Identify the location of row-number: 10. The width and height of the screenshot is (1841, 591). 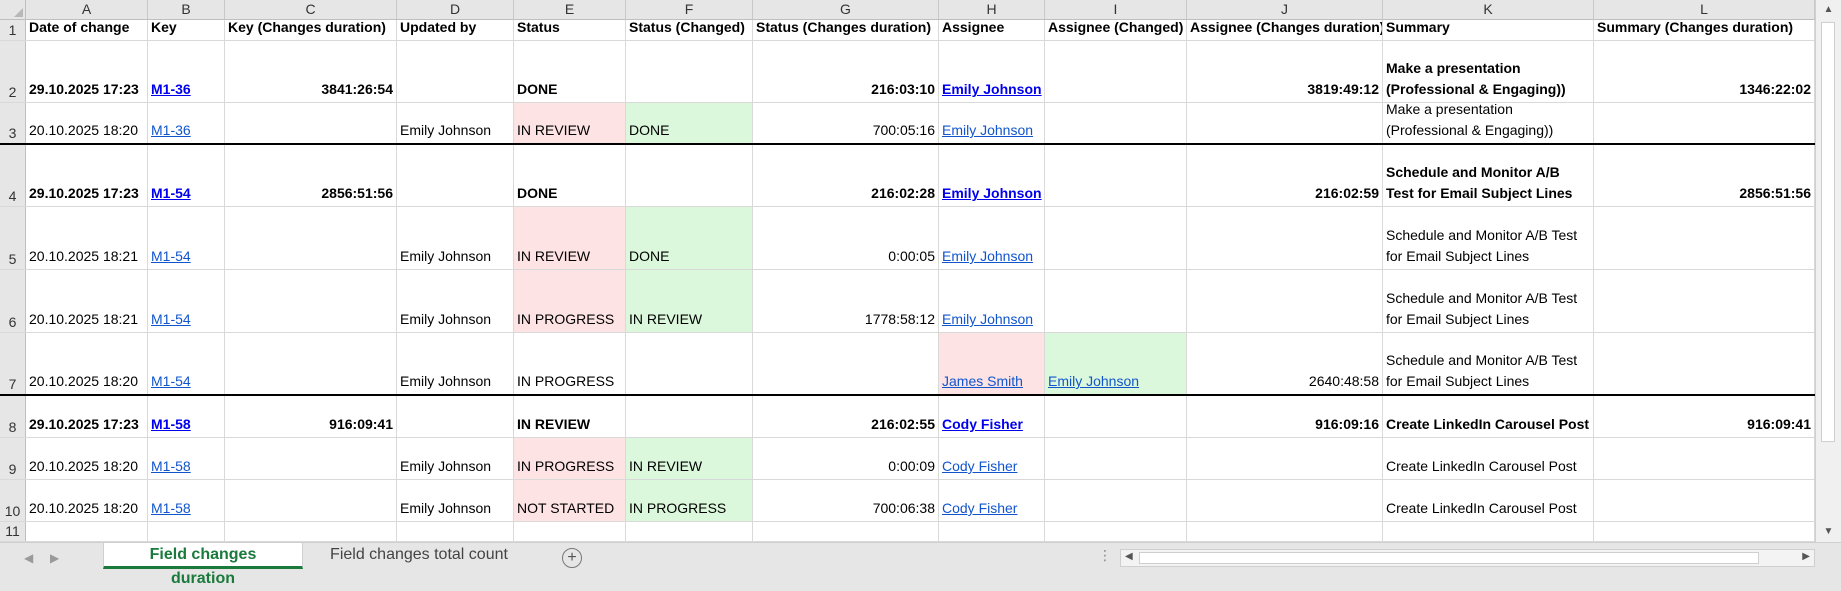
(13, 500).